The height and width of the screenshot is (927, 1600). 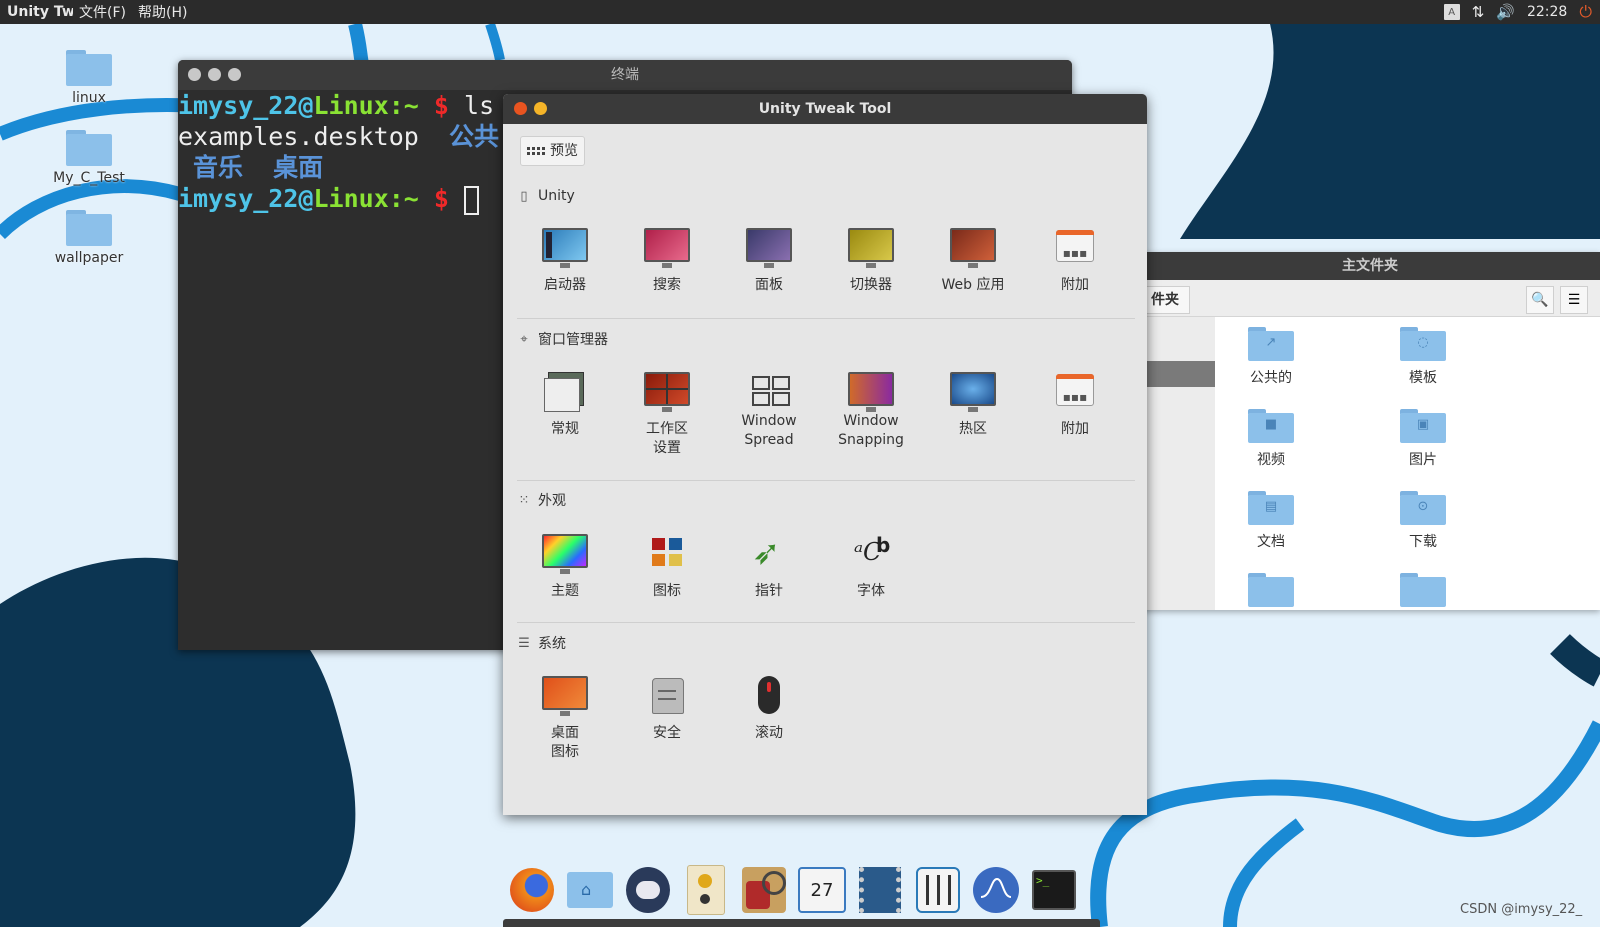 I want to click on rhythmbox-icon, so click(x=706, y=890).